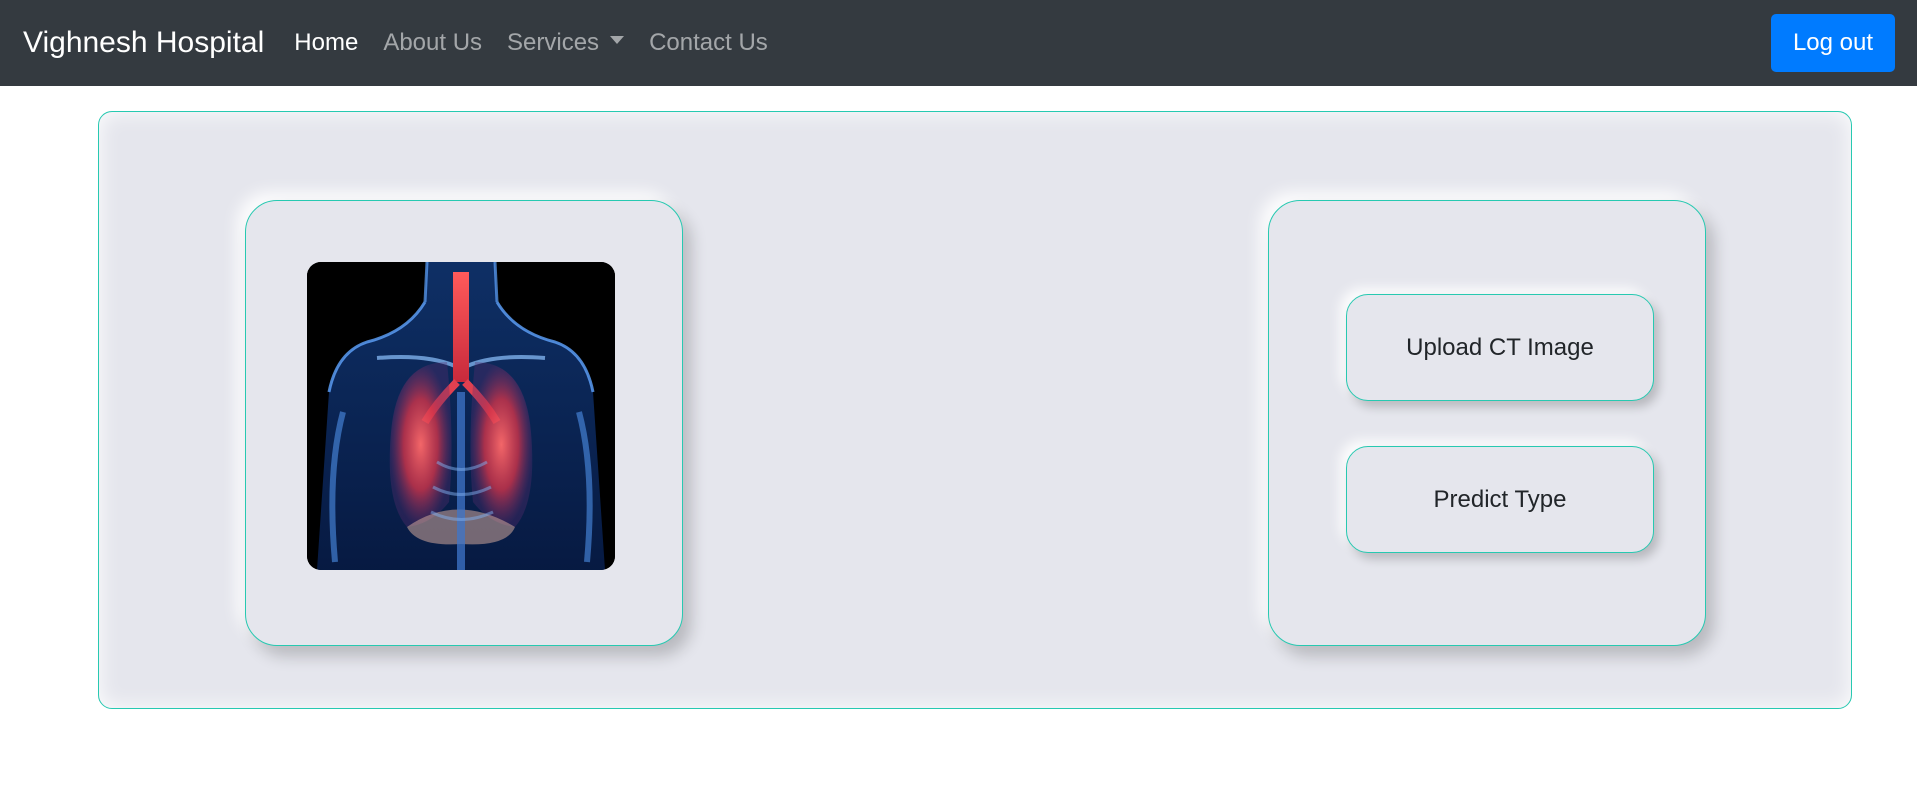 The image size is (1917, 791). Describe the element at coordinates (708, 43) in the screenshot. I see `nav-item-contact-us: Contact Us` at that location.